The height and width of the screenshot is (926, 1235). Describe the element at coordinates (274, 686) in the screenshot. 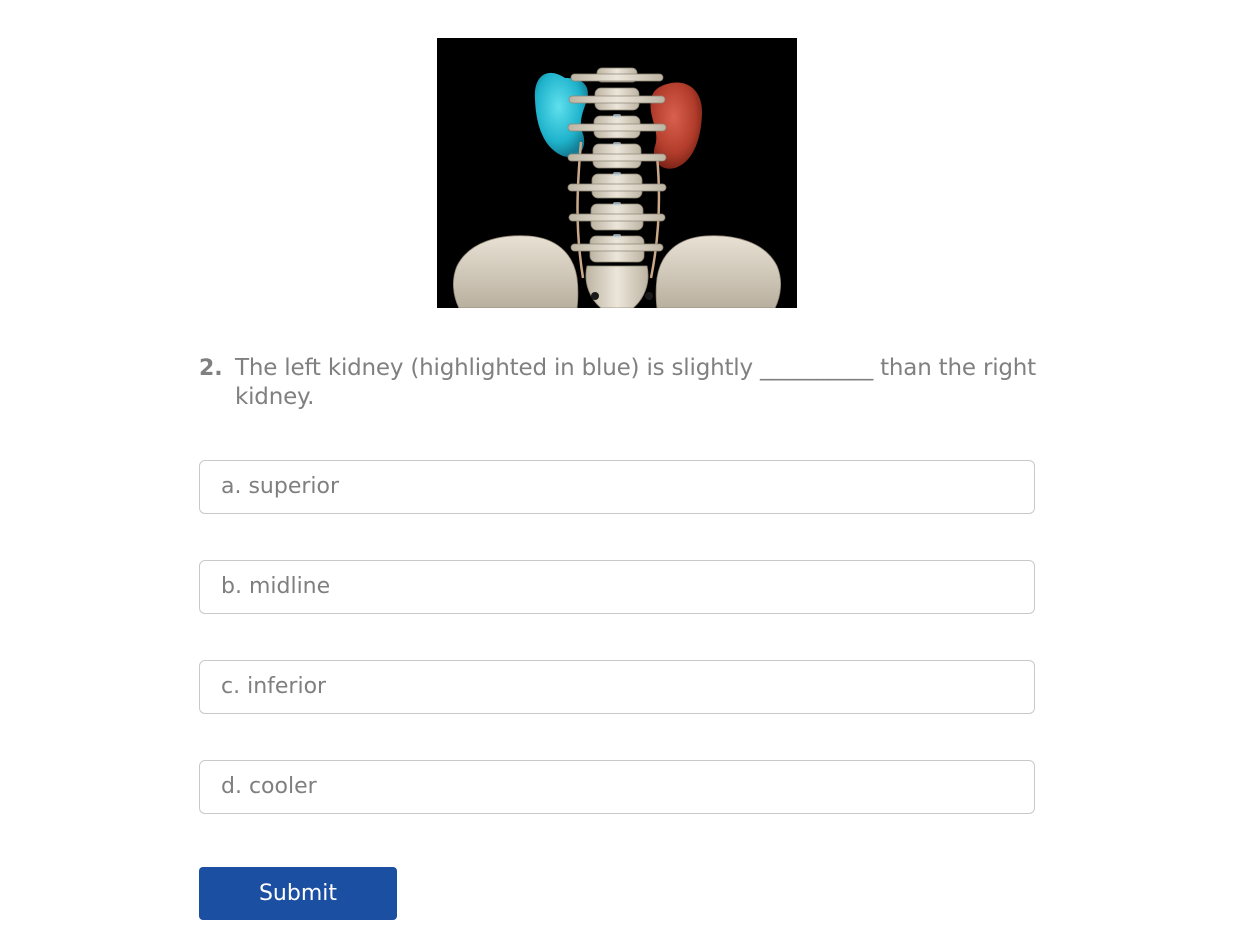

I see `answer-option-label: c. inferior` at that location.